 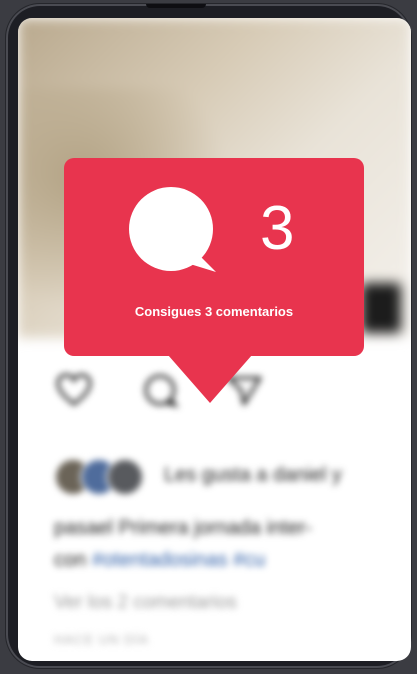 What do you see at coordinates (176, 6) in the screenshot?
I see `speaker-grille` at bounding box center [176, 6].